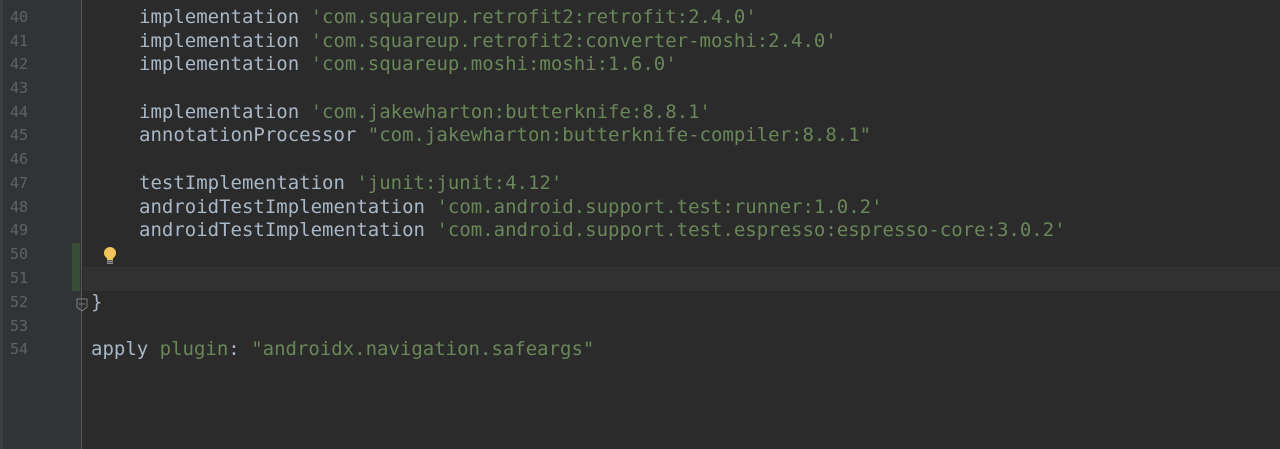 The width and height of the screenshot is (1280, 449). What do you see at coordinates (110, 256) in the screenshot?
I see `lightbulb-icon` at bounding box center [110, 256].